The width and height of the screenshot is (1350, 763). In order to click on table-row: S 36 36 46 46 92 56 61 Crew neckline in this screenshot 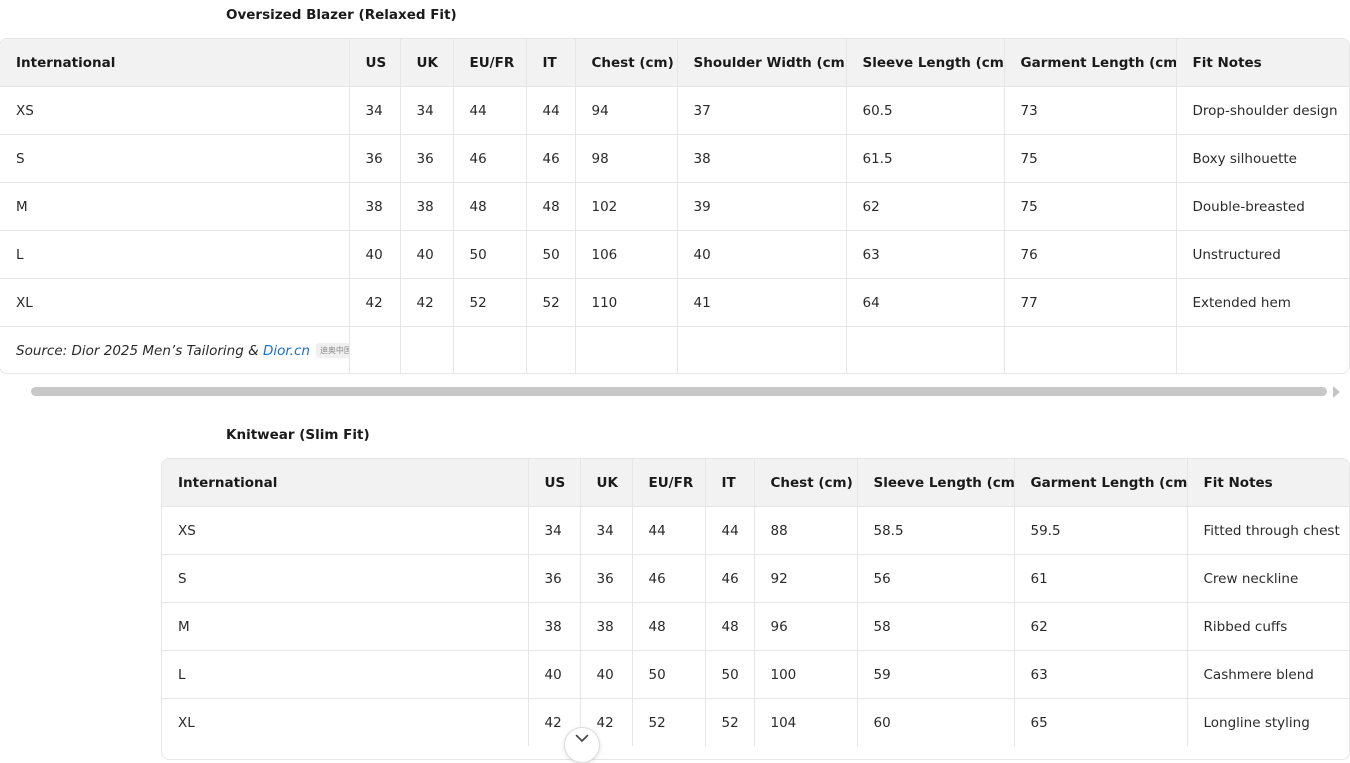, I will do `click(755, 578)`.